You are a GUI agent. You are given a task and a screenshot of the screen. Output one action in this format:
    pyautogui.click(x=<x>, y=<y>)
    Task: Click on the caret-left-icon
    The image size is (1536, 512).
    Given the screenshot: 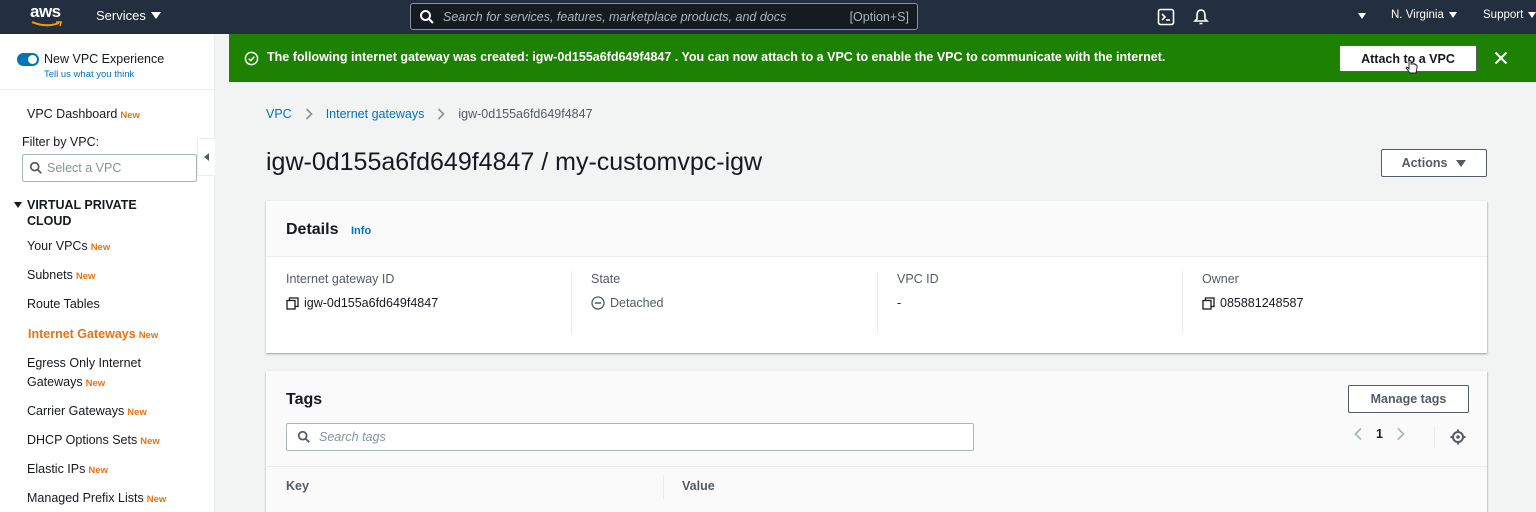 What is the action you would take?
    pyautogui.click(x=206, y=157)
    